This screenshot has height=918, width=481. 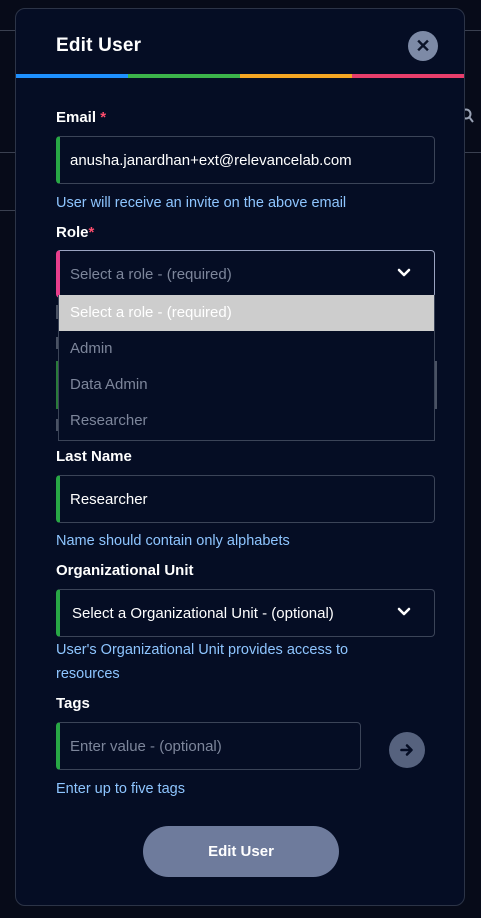 I want to click on role-selected-value: Select a role - (required), so click(x=151, y=274).